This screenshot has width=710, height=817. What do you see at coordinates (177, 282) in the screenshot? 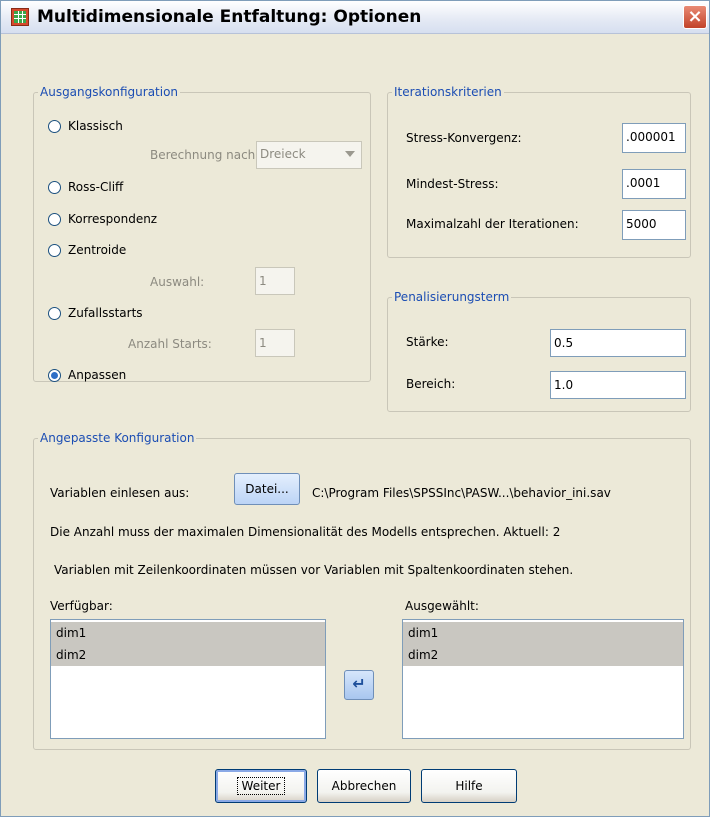
I see `auswahl-label: Auswahl:` at bounding box center [177, 282].